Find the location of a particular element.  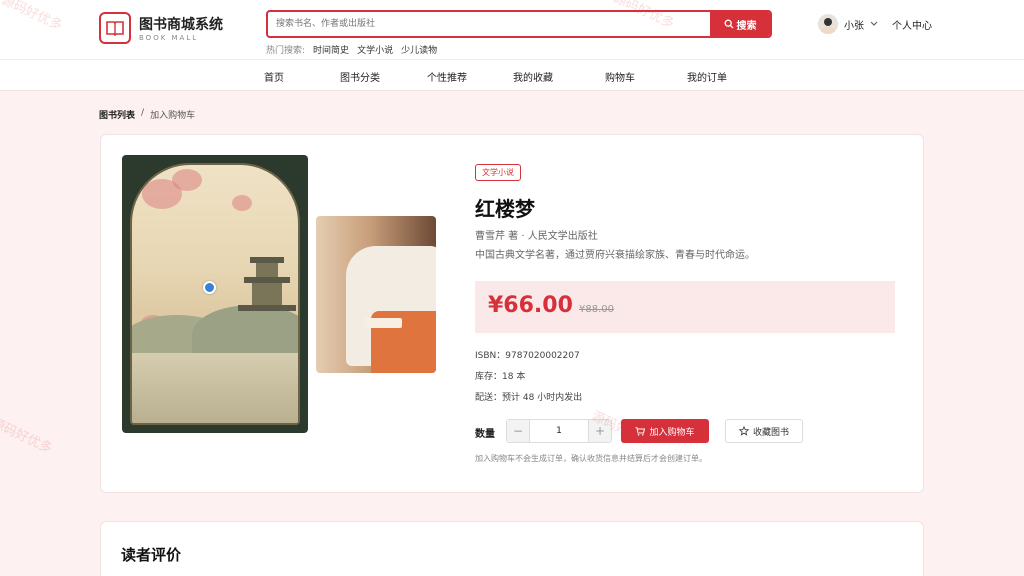

cart-icon is located at coordinates (640, 431).